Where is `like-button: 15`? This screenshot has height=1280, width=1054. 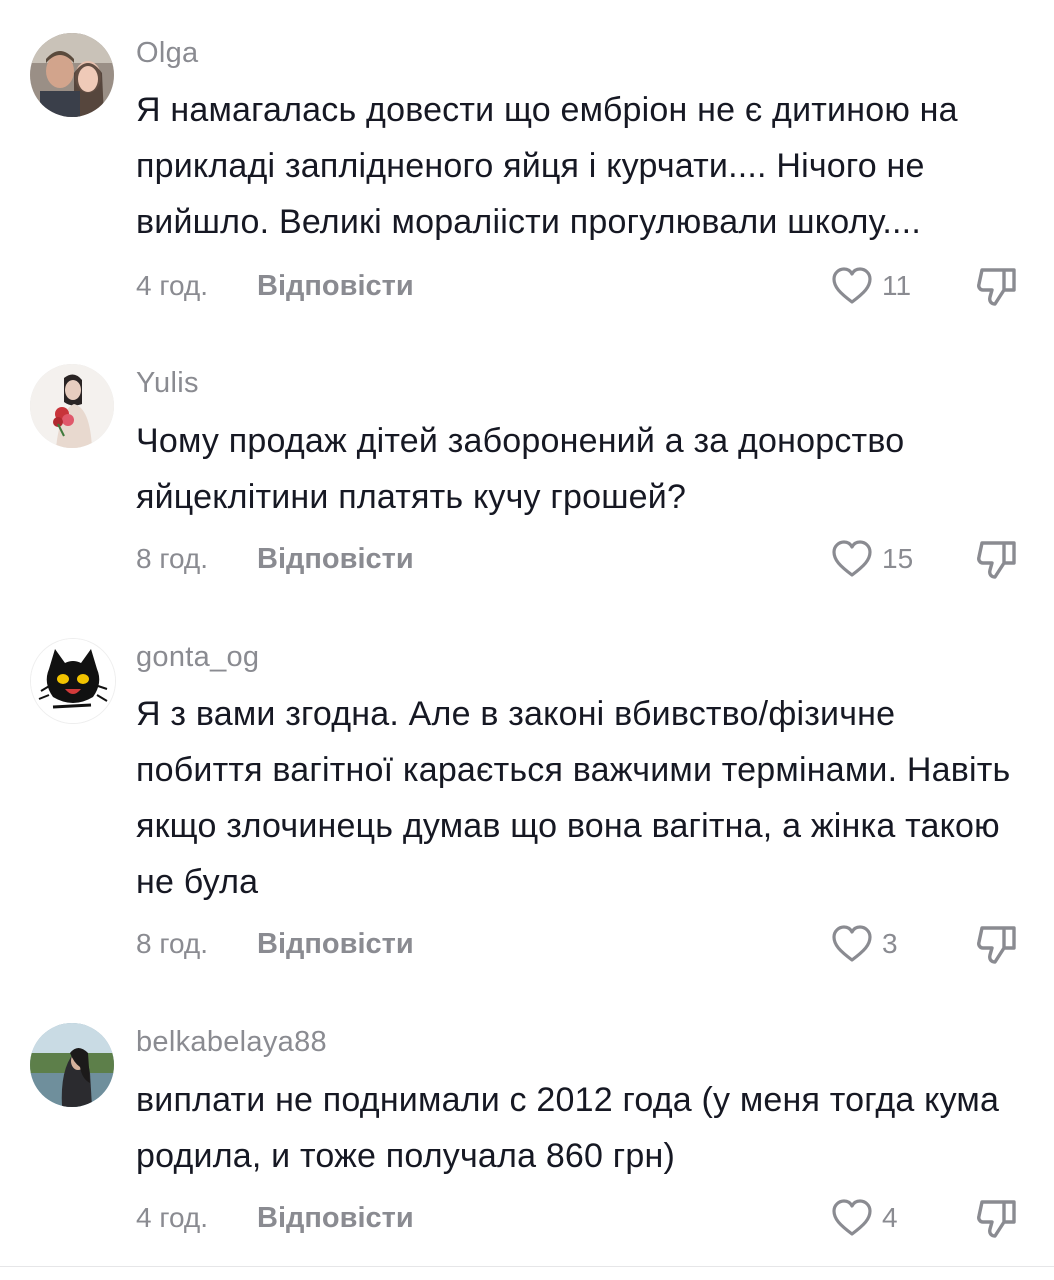 like-button: 15 is located at coordinates (871, 559).